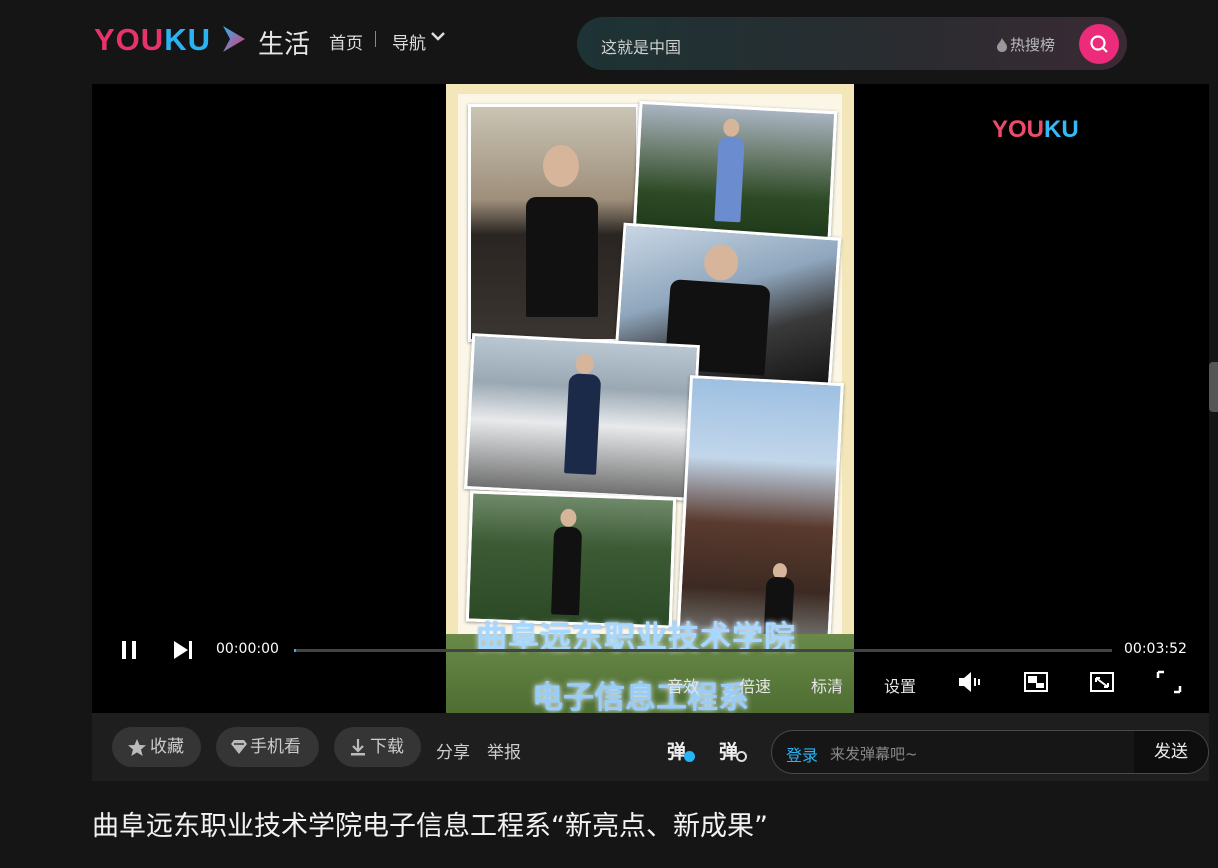  I want to click on check-icon, so click(689, 756).